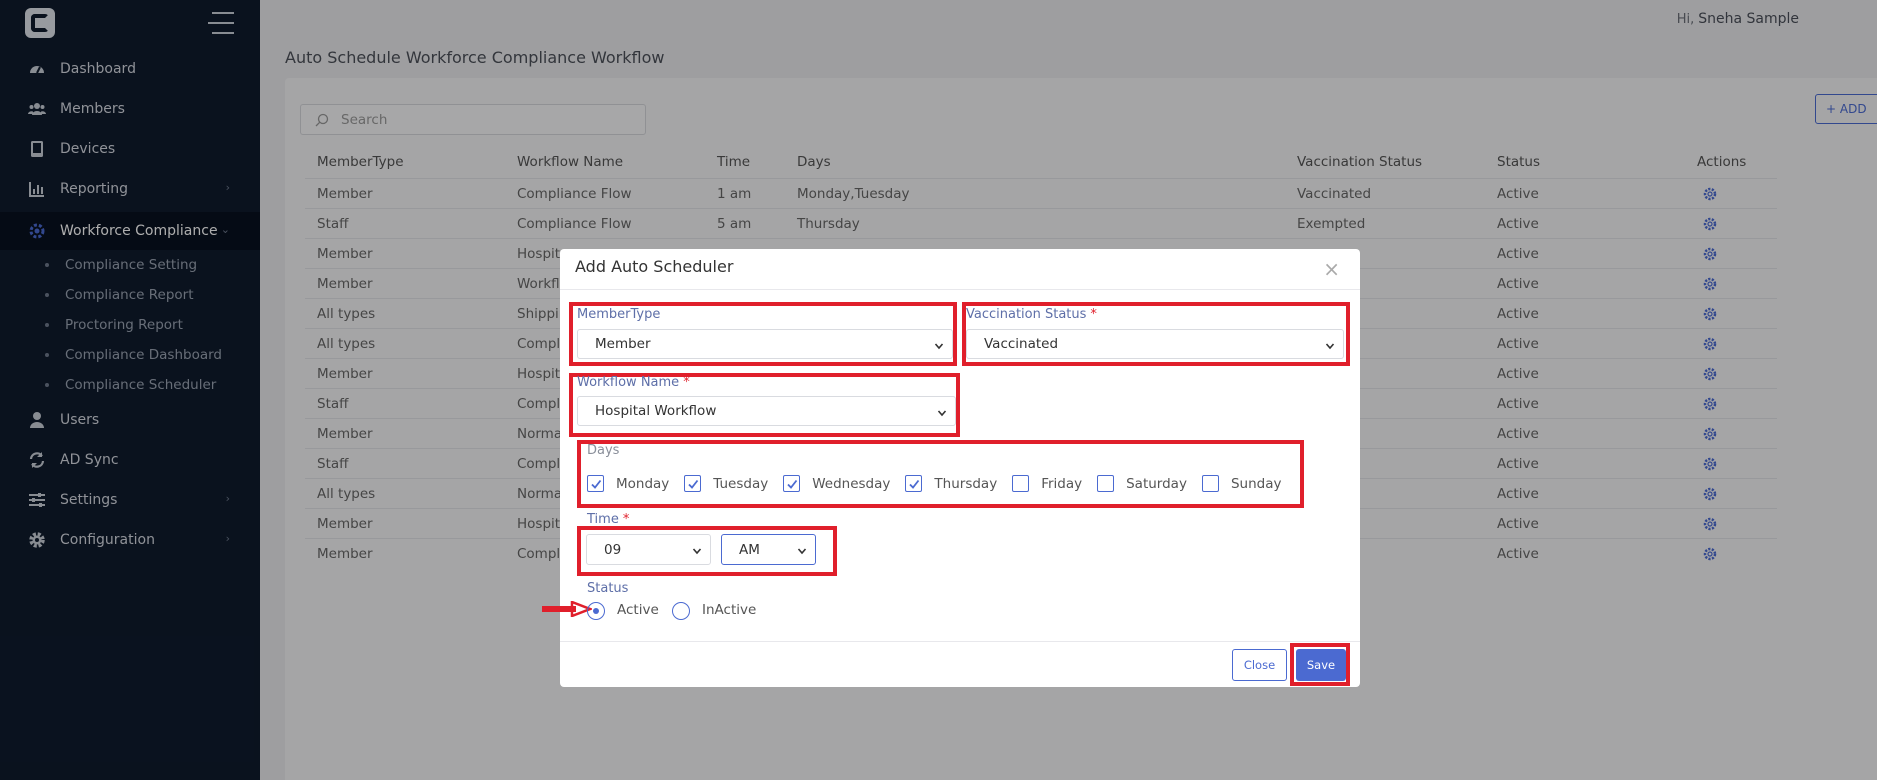 Image resolution: width=1877 pixels, height=780 pixels. I want to click on vaccination-status-value: Vaccinated, so click(1021, 344).